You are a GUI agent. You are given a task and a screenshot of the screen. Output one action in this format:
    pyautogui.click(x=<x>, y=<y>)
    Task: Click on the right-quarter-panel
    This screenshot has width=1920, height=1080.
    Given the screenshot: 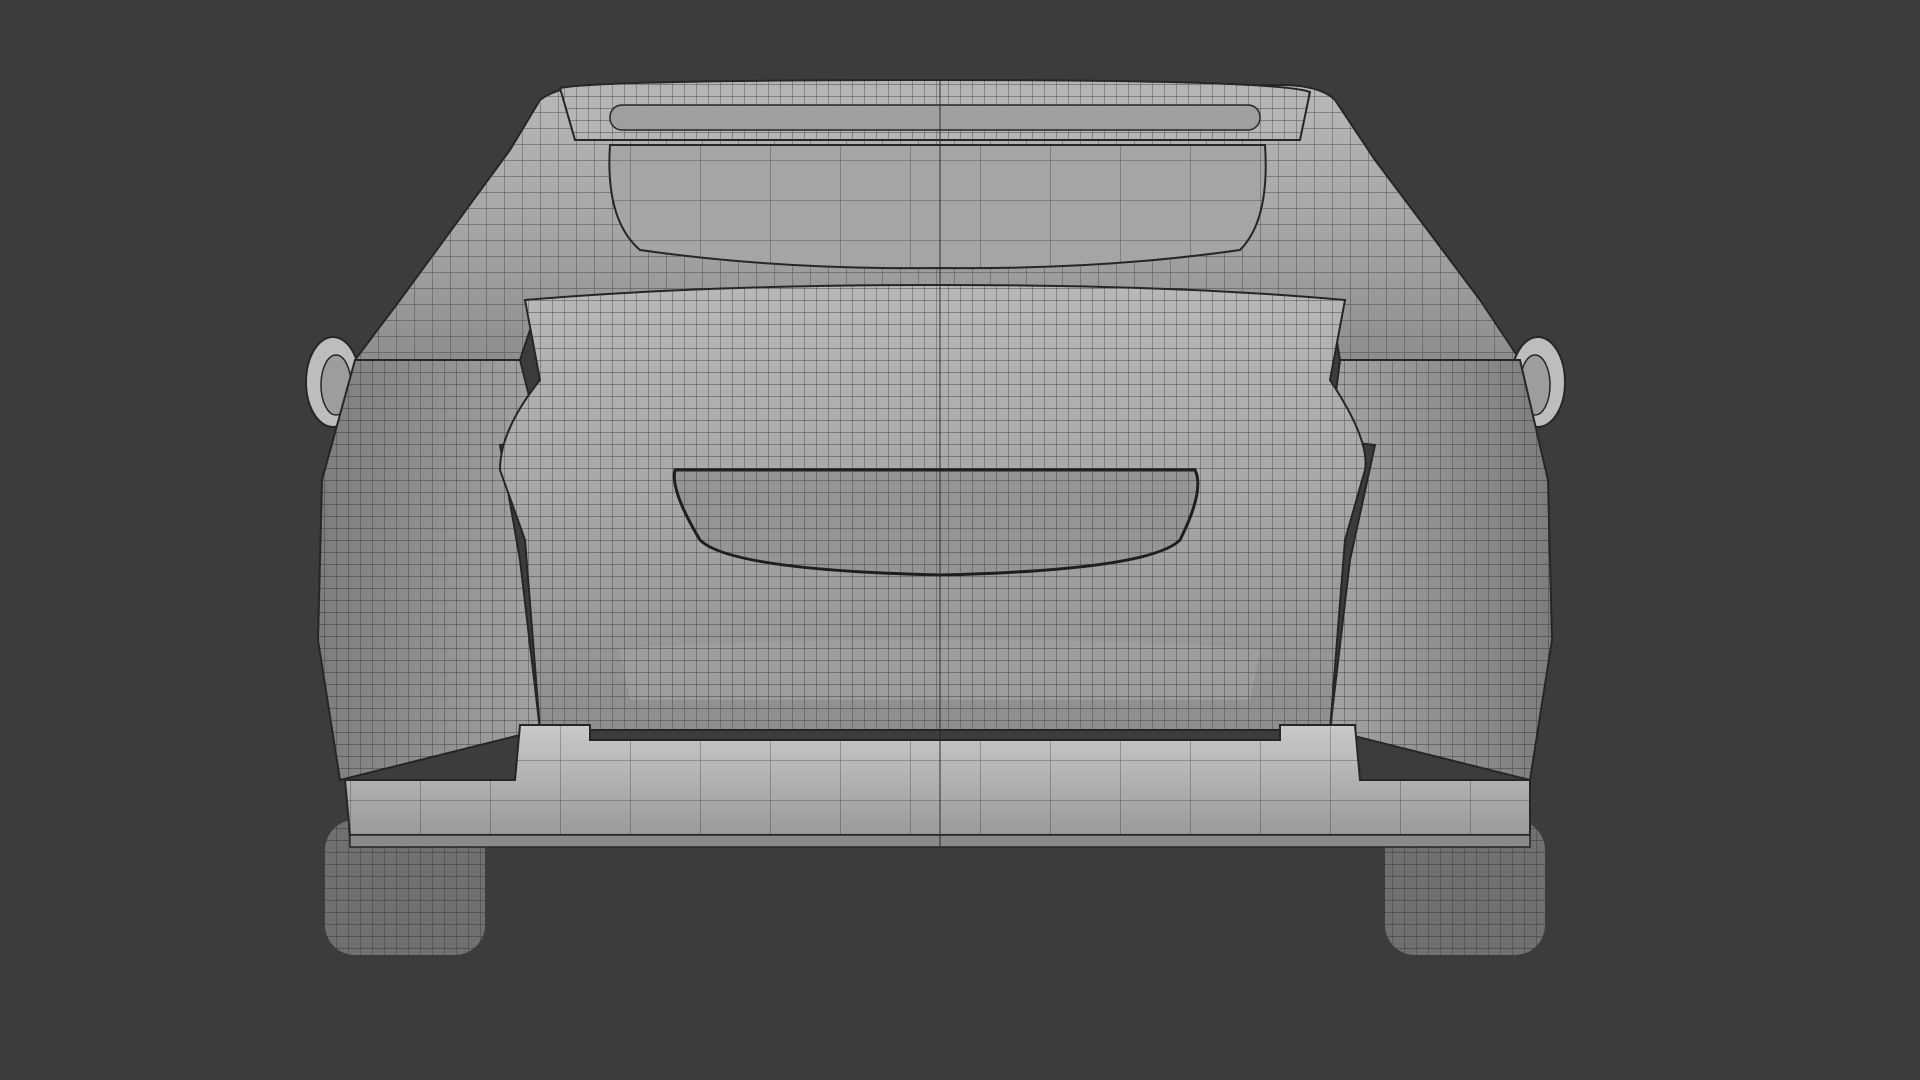 What is the action you would take?
    pyautogui.click(x=1441, y=570)
    